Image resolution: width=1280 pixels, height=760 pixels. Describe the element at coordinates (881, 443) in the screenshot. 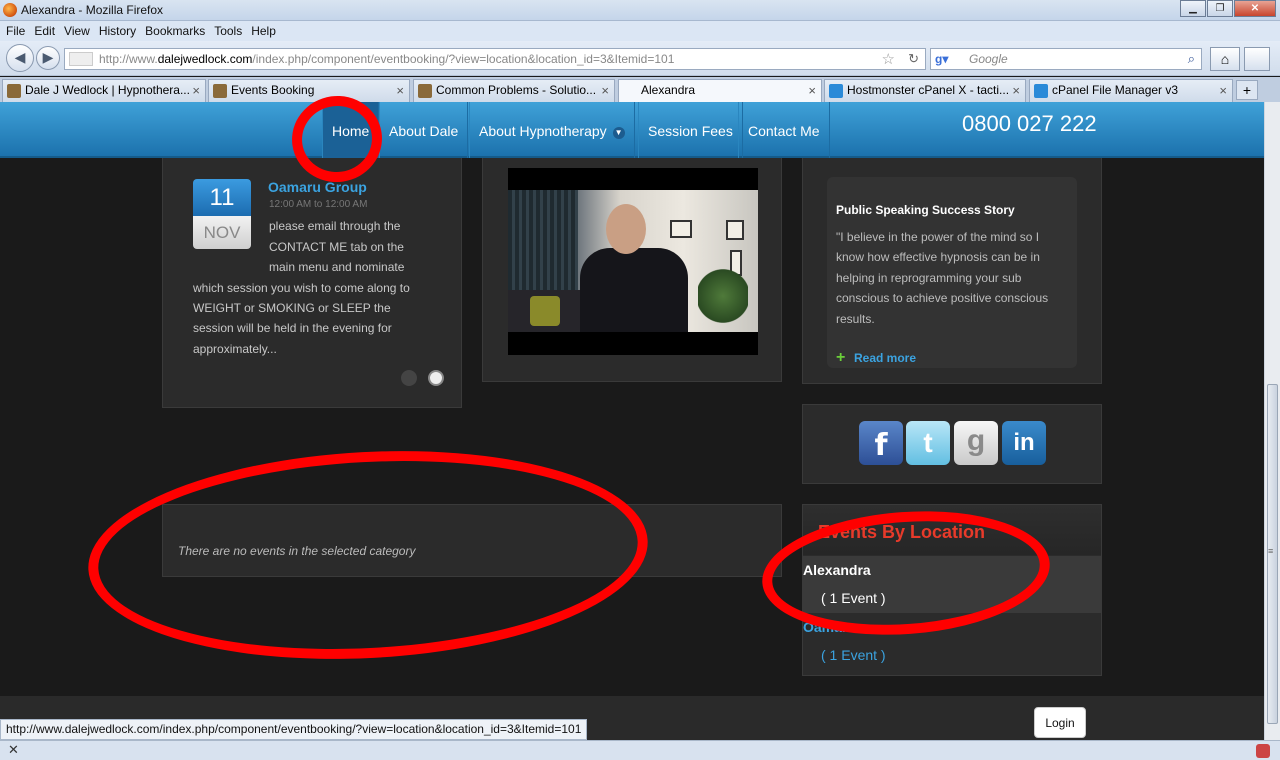

I see `facebook-icon: f` at that location.